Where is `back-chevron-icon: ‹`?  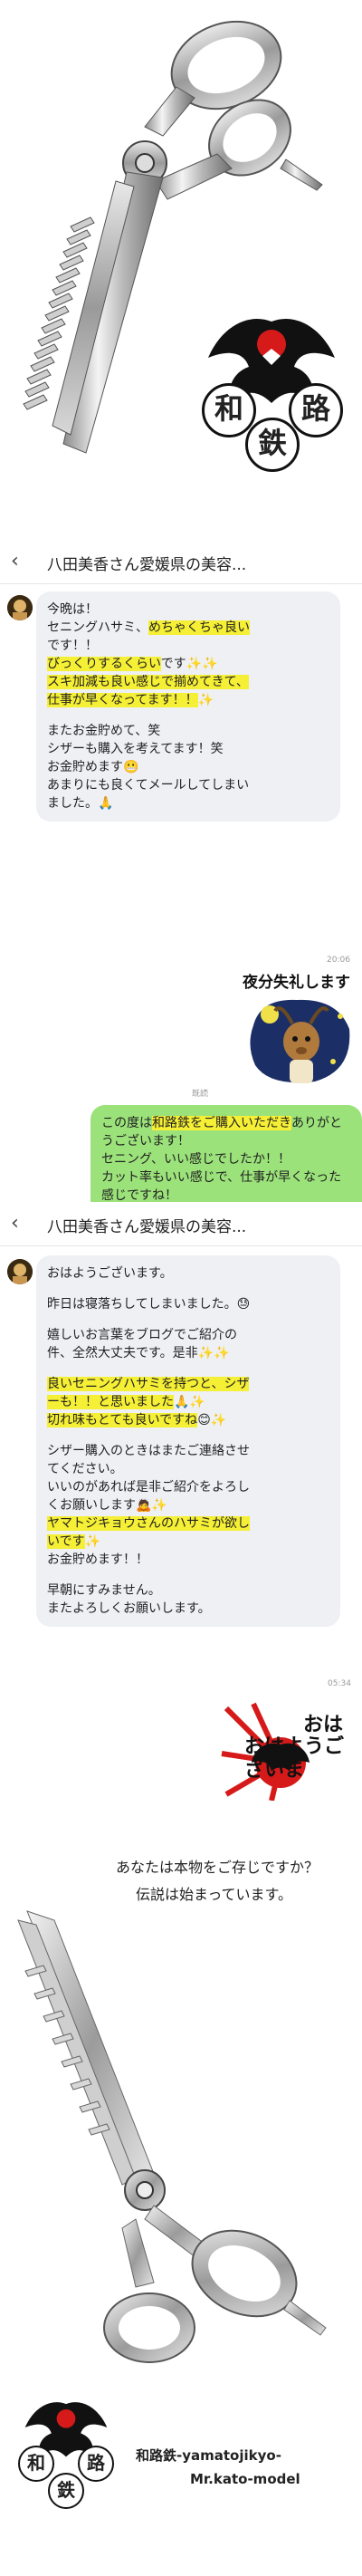 back-chevron-icon: ‹ is located at coordinates (15, 561).